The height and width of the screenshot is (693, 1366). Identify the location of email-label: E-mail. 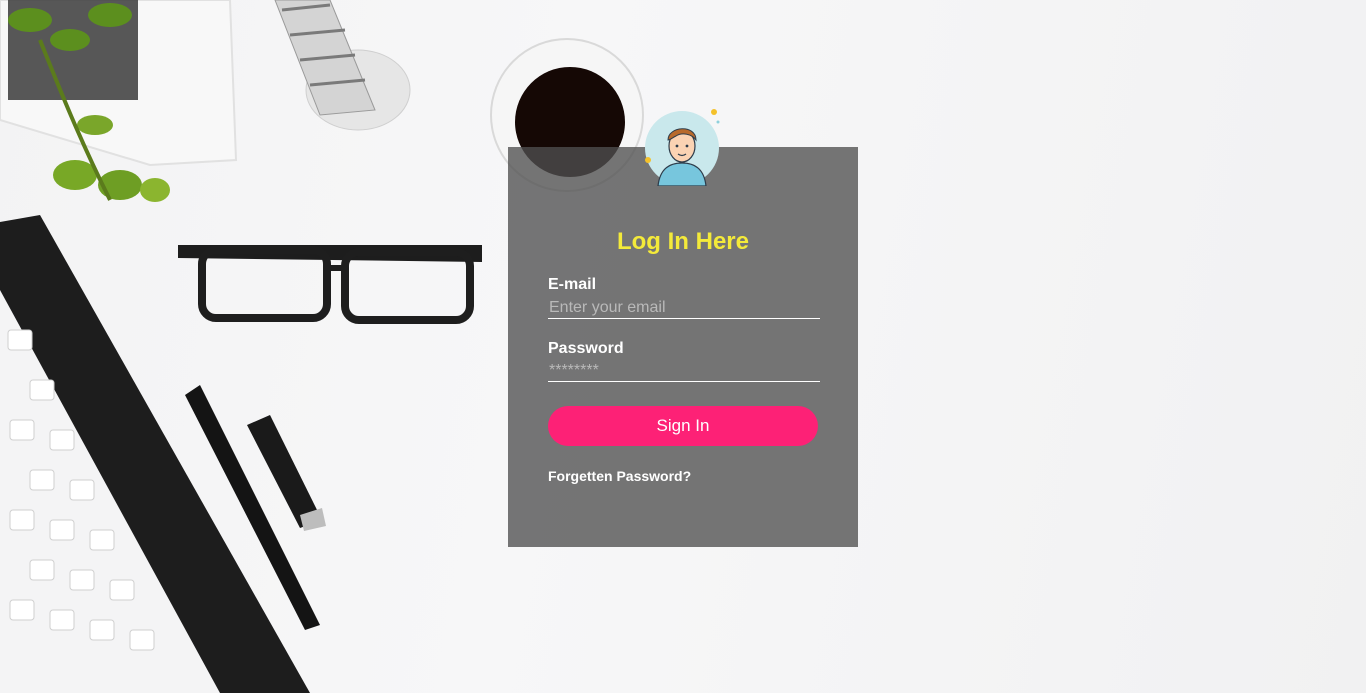
(572, 284).